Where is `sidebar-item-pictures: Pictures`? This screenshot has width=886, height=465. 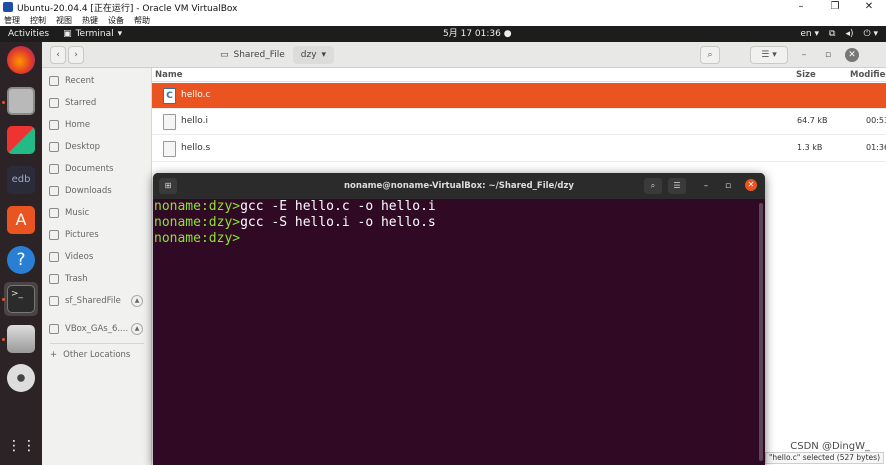 sidebar-item-pictures: Pictures is located at coordinates (97, 235).